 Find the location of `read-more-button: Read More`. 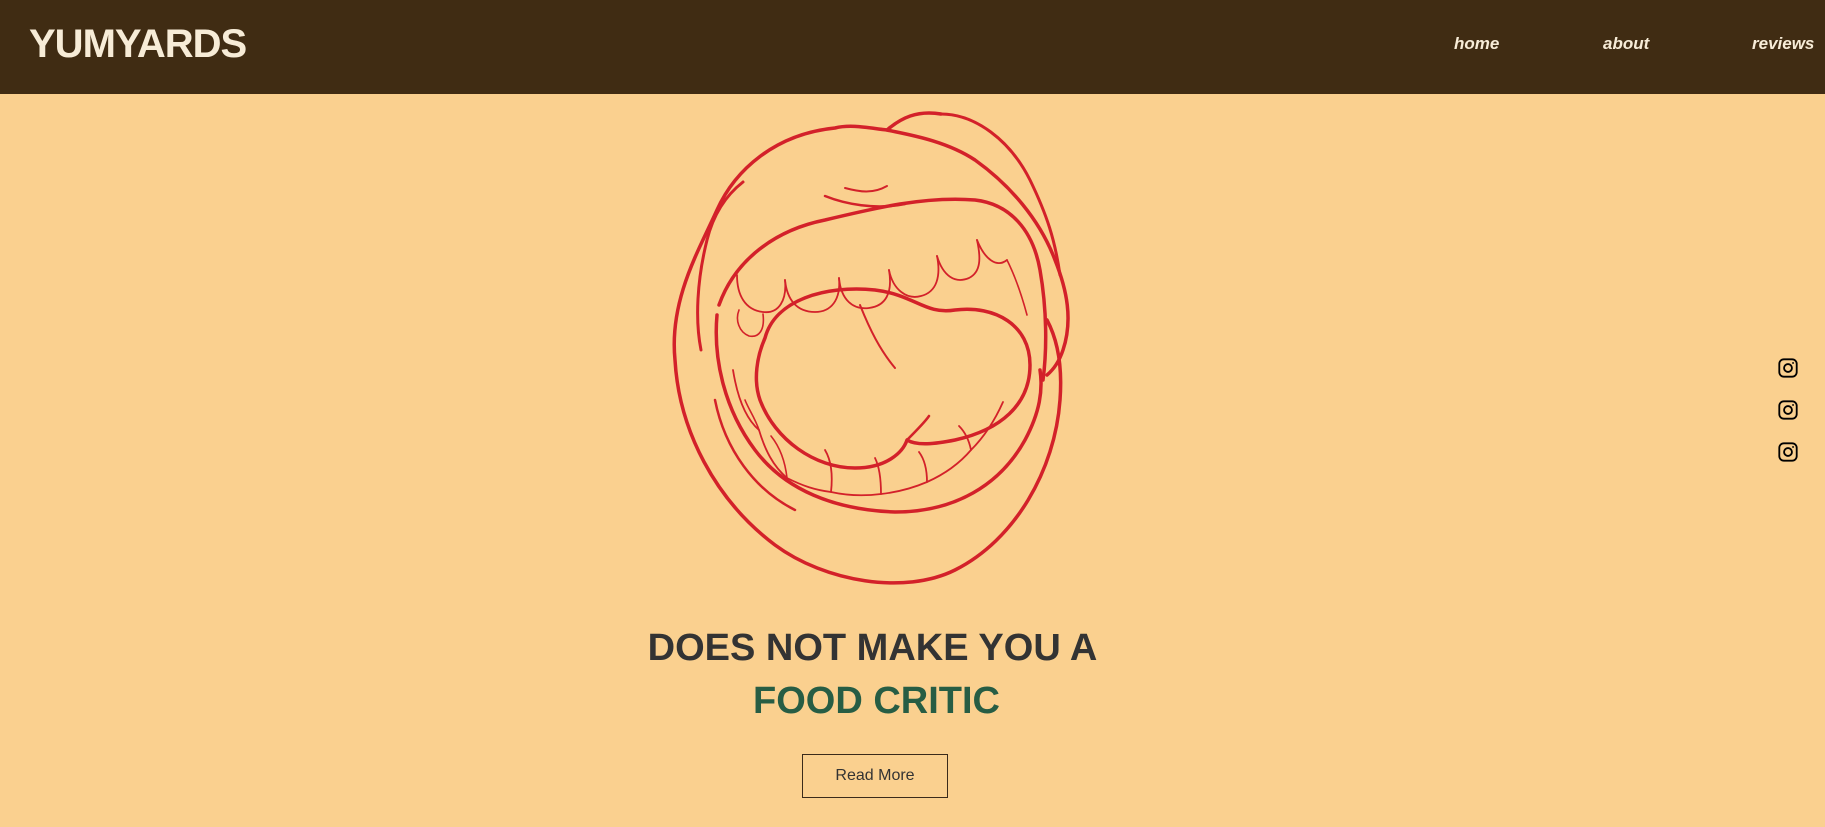

read-more-button: Read More is located at coordinates (875, 776).